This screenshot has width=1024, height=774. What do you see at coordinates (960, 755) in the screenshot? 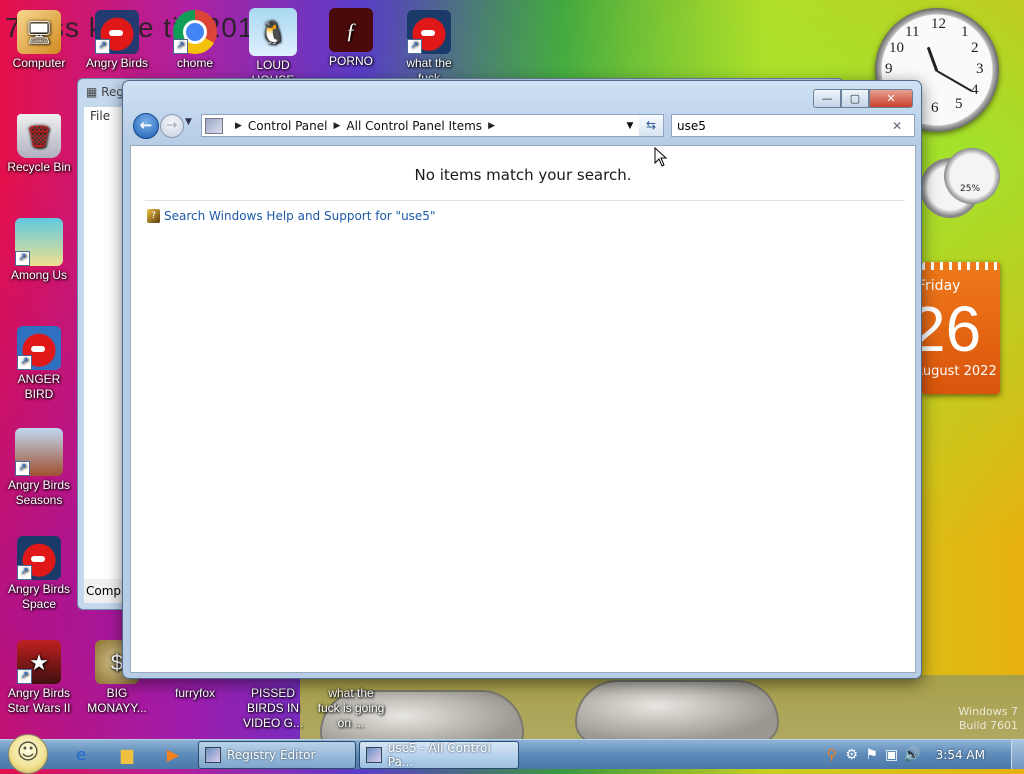
I see `taskbar-clock: 3:54 AM` at bounding box center [960, 755].